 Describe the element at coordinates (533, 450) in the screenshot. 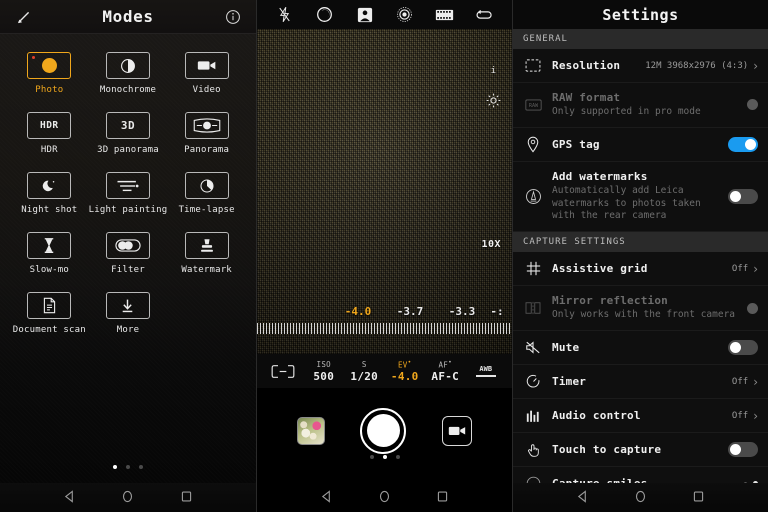

I see `touch-hand-icon` at that location.